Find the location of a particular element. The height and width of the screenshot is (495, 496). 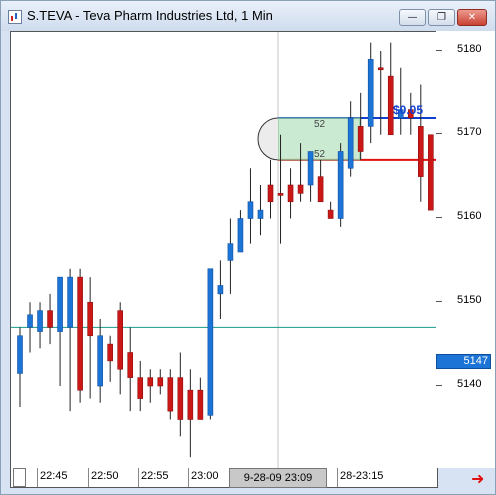

box-top-label: 52 is located at coordinates (320, 124).